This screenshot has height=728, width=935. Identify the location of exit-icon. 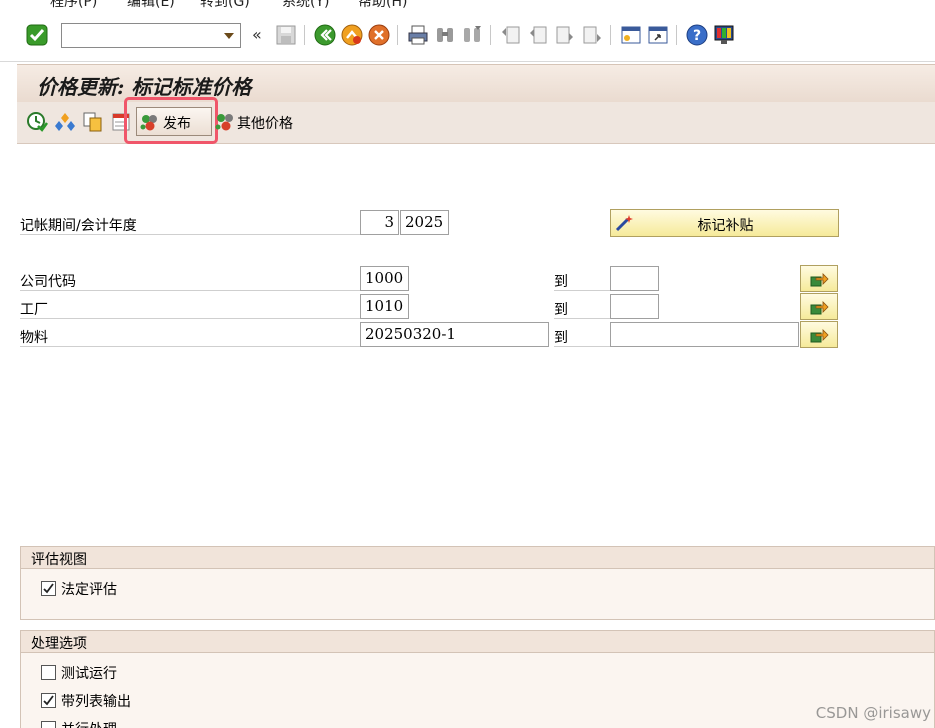
(352, 35).